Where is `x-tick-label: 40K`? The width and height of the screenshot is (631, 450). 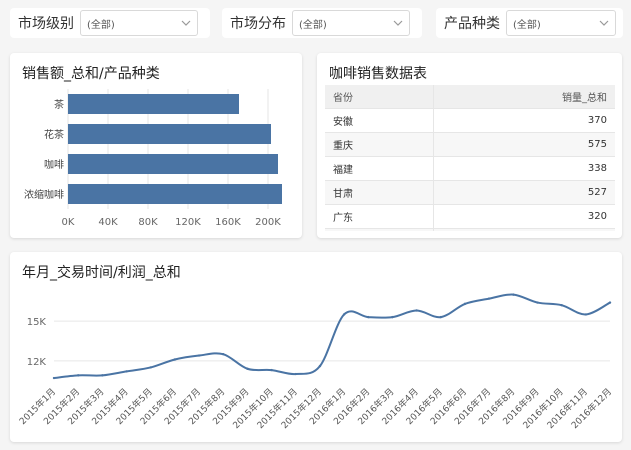
x-tick-label: 40K is located at coordinates (108, 222).